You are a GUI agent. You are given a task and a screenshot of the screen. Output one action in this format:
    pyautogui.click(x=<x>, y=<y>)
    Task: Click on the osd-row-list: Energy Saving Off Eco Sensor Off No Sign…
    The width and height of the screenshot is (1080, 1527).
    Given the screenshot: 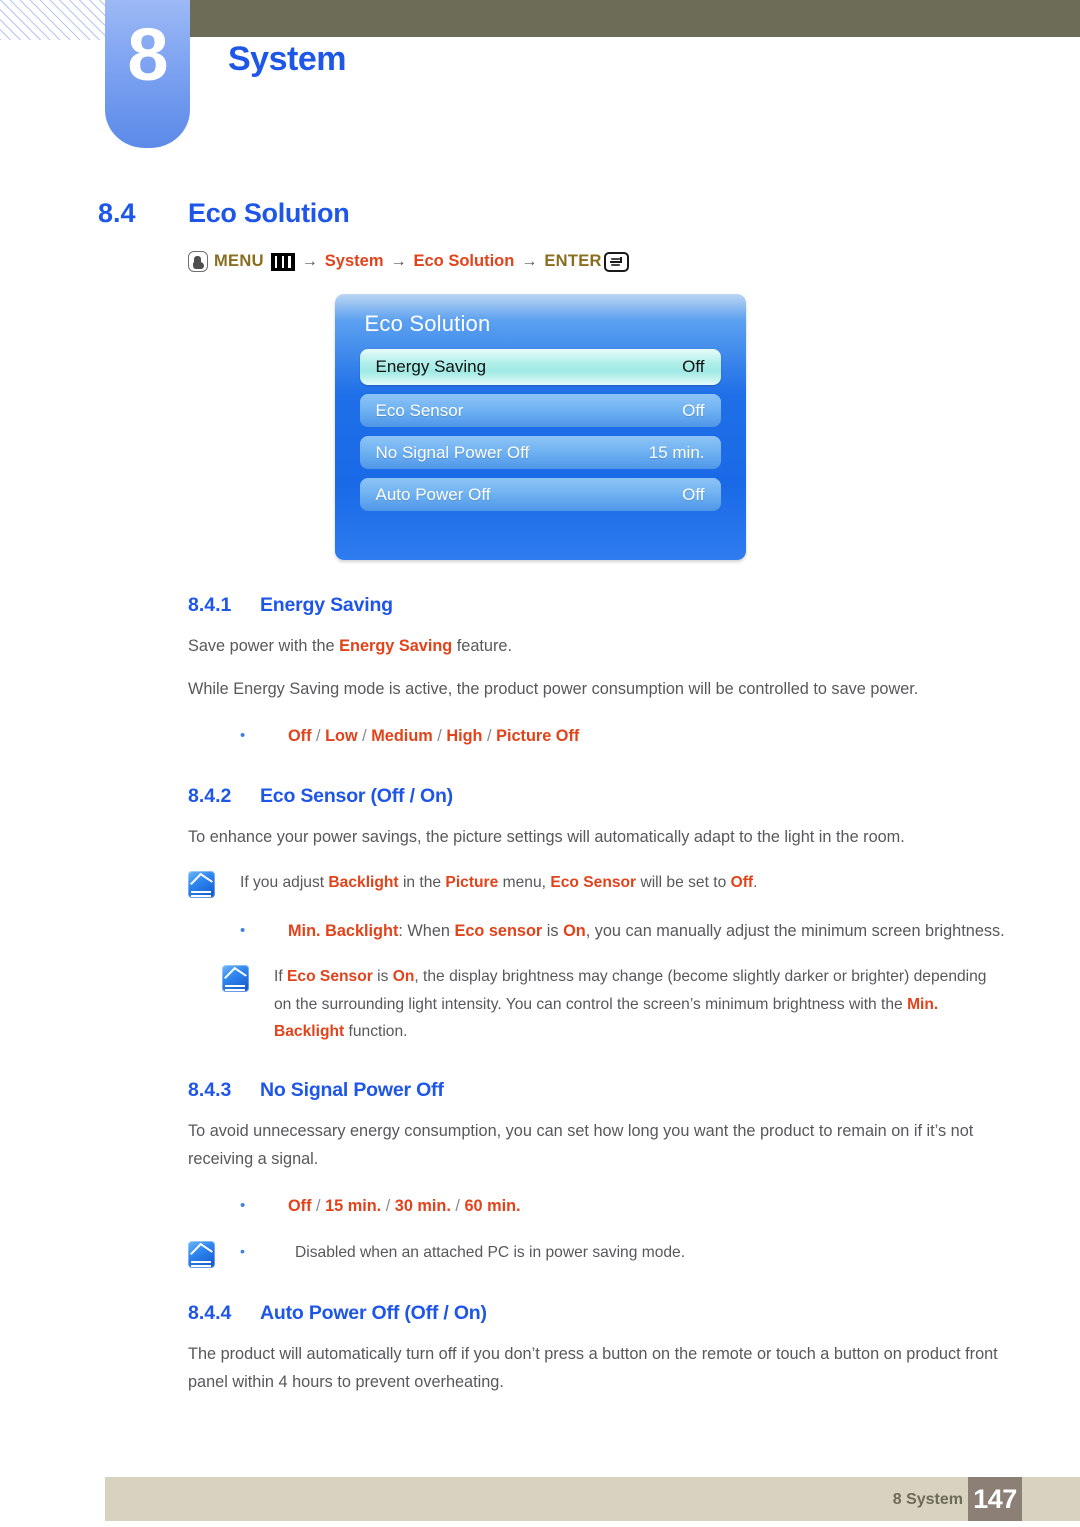 What is the action you would take?
    pyautogui.click(x=540, y=424)
    